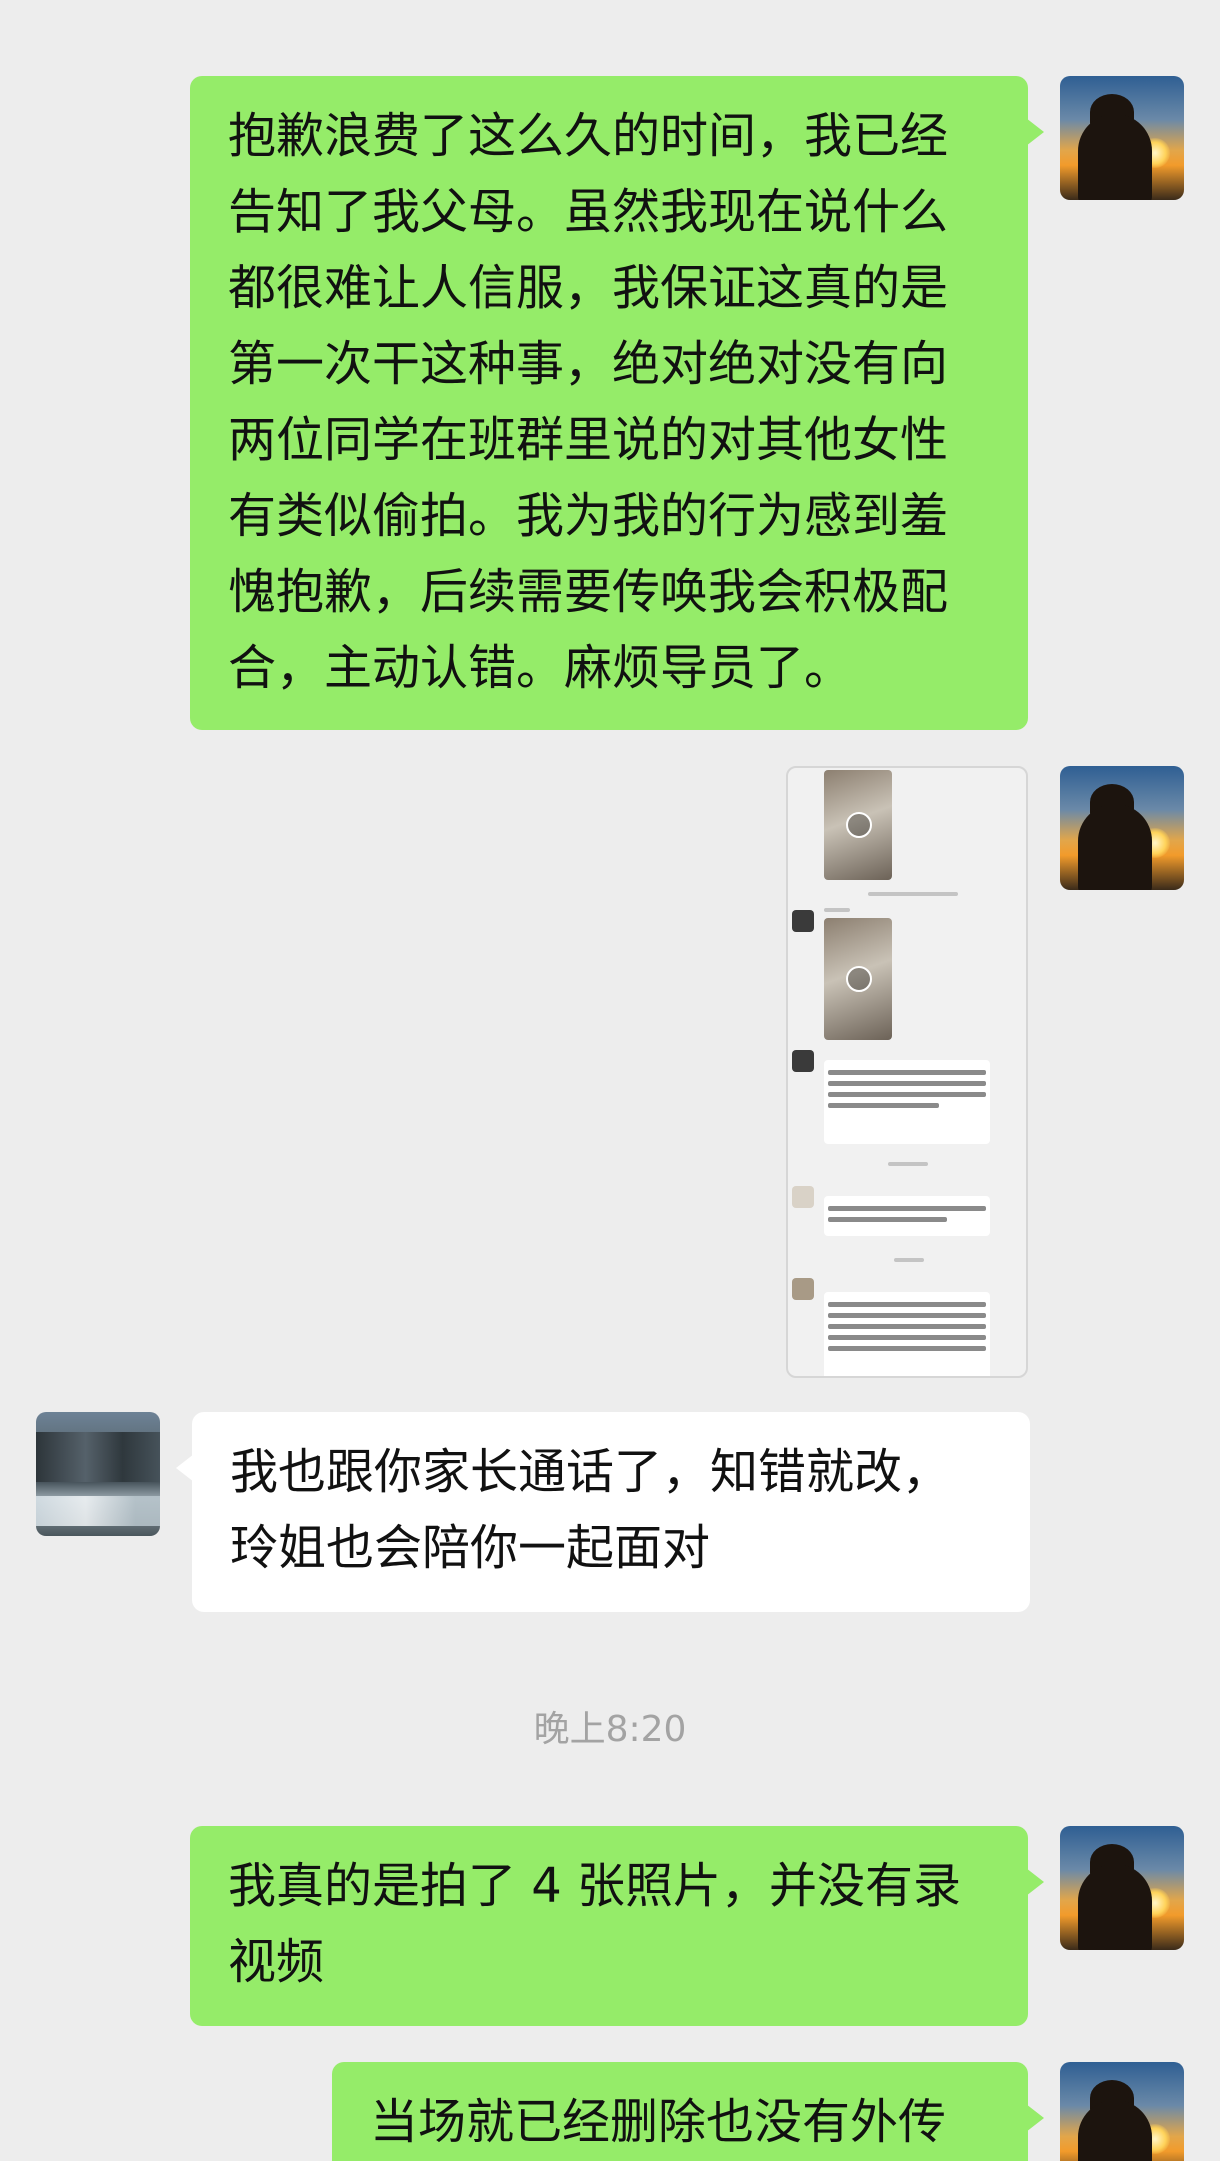 Image resolution: width=1220 pixels, height=2161 pixels. I want to click on time-divider: 晚上8:20, so click(610, 1729).